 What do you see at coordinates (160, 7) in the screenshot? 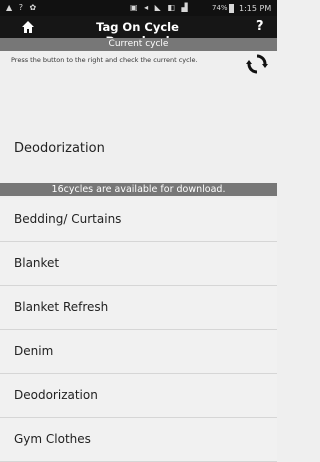
I see `status-mid-icons: ▣ ◂ ◣ ◧ ▟` at bounding box center [160, 7].